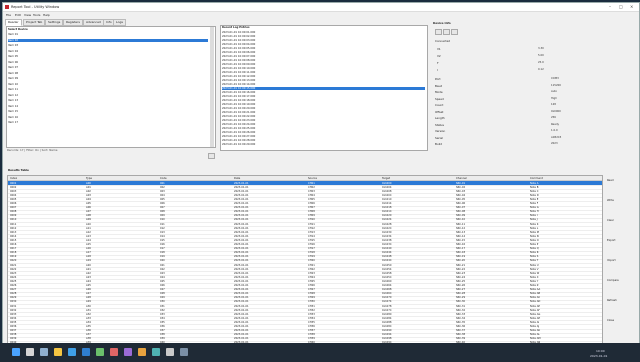 Image resolution: width=640 pixels, height=362 pixels. I want to click on side-button: Read, so click(622, 180).